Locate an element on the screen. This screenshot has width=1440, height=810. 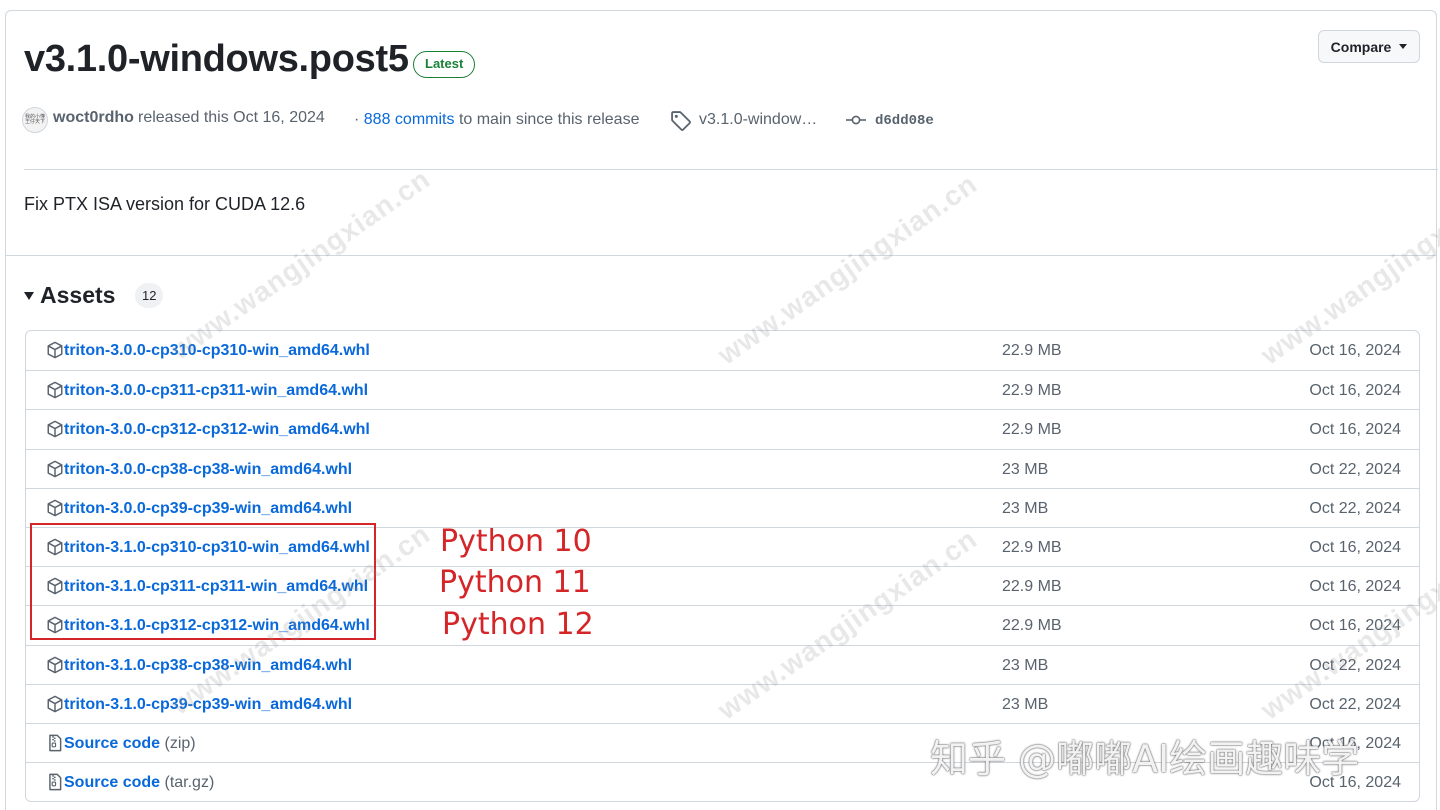
asset-download-link: triton-3.1.0-cp38-cp38-win_amd64.whl is located at coordinates (208, 666).